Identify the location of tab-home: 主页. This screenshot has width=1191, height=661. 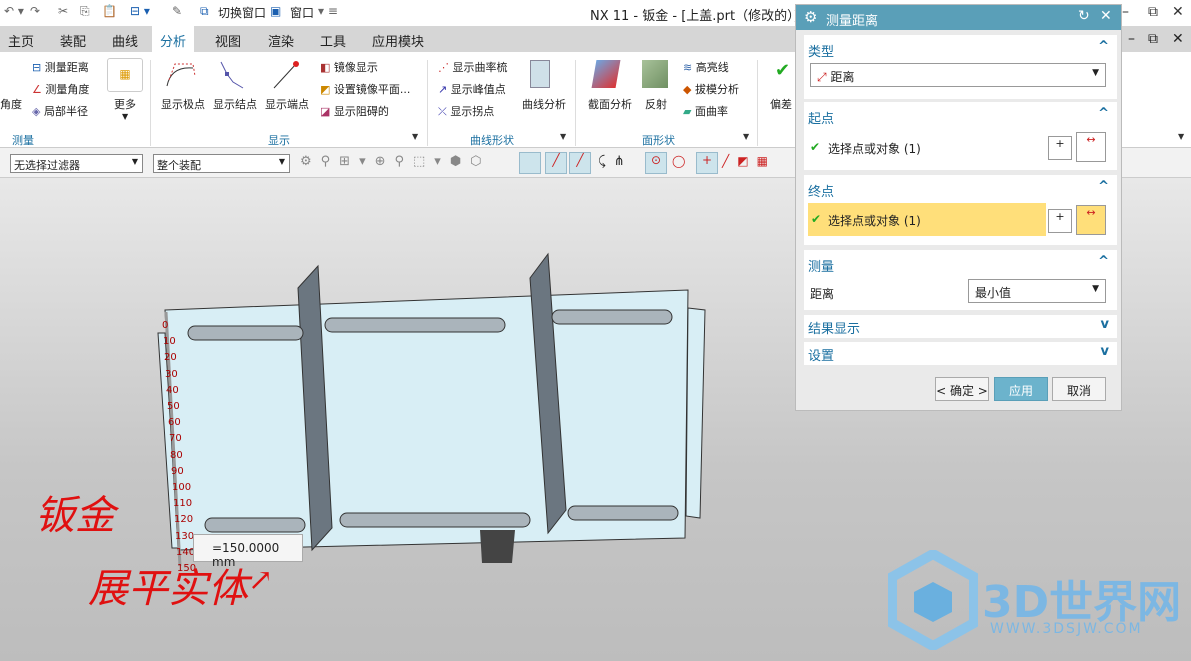
(21, 40).